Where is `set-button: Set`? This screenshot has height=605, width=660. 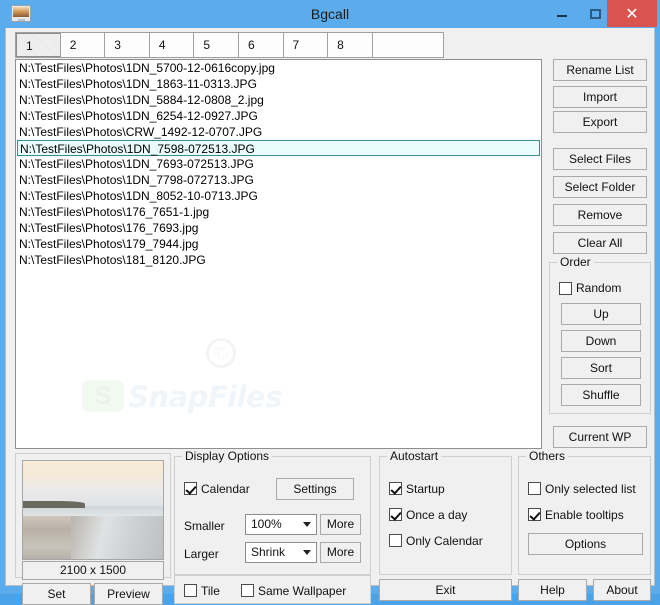
set-button: Set is located at coordinates (56, 594).